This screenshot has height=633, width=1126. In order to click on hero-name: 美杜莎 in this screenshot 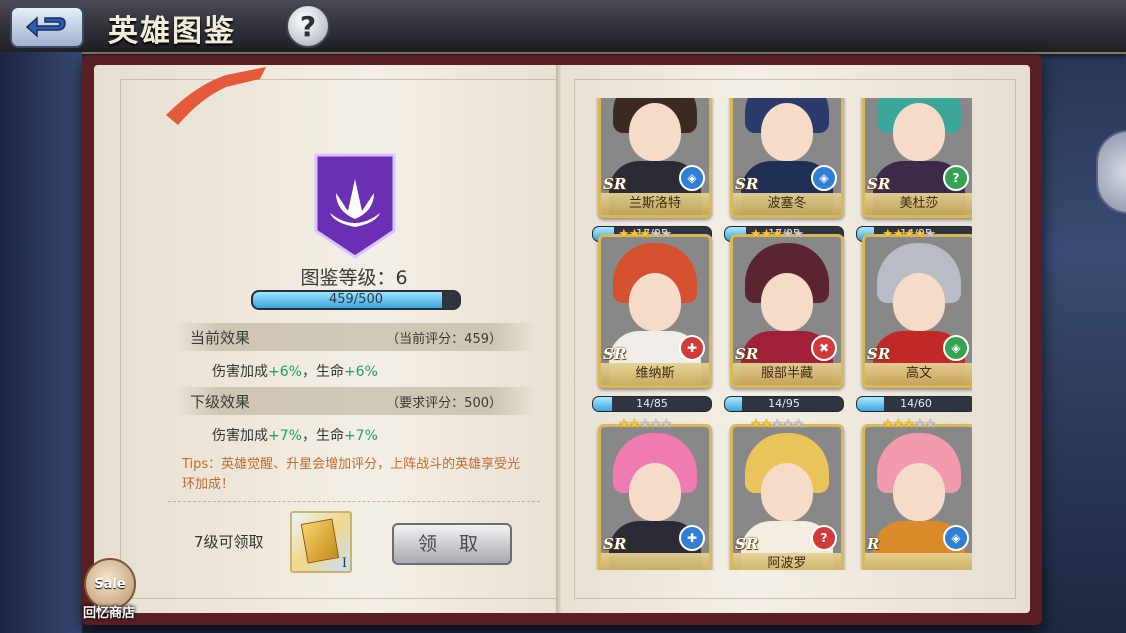, I will do `click(918, 204)`.